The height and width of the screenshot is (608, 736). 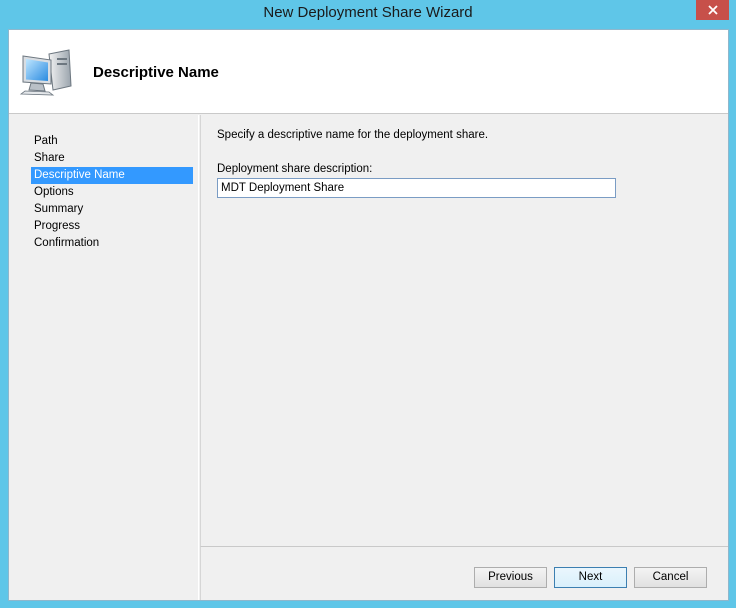 I want to click on previous-button: Previous, so click(x=510, y=577).